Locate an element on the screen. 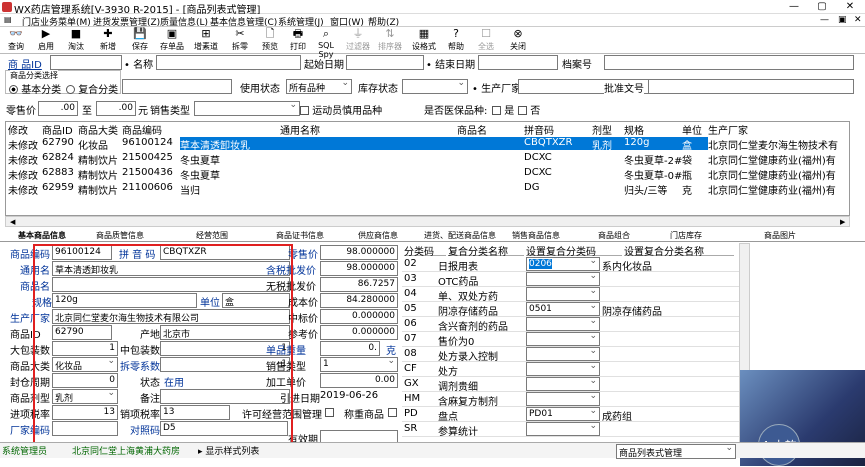  list-item: 06 含兴奋剂的药品 is located at coordinates (570, 325).